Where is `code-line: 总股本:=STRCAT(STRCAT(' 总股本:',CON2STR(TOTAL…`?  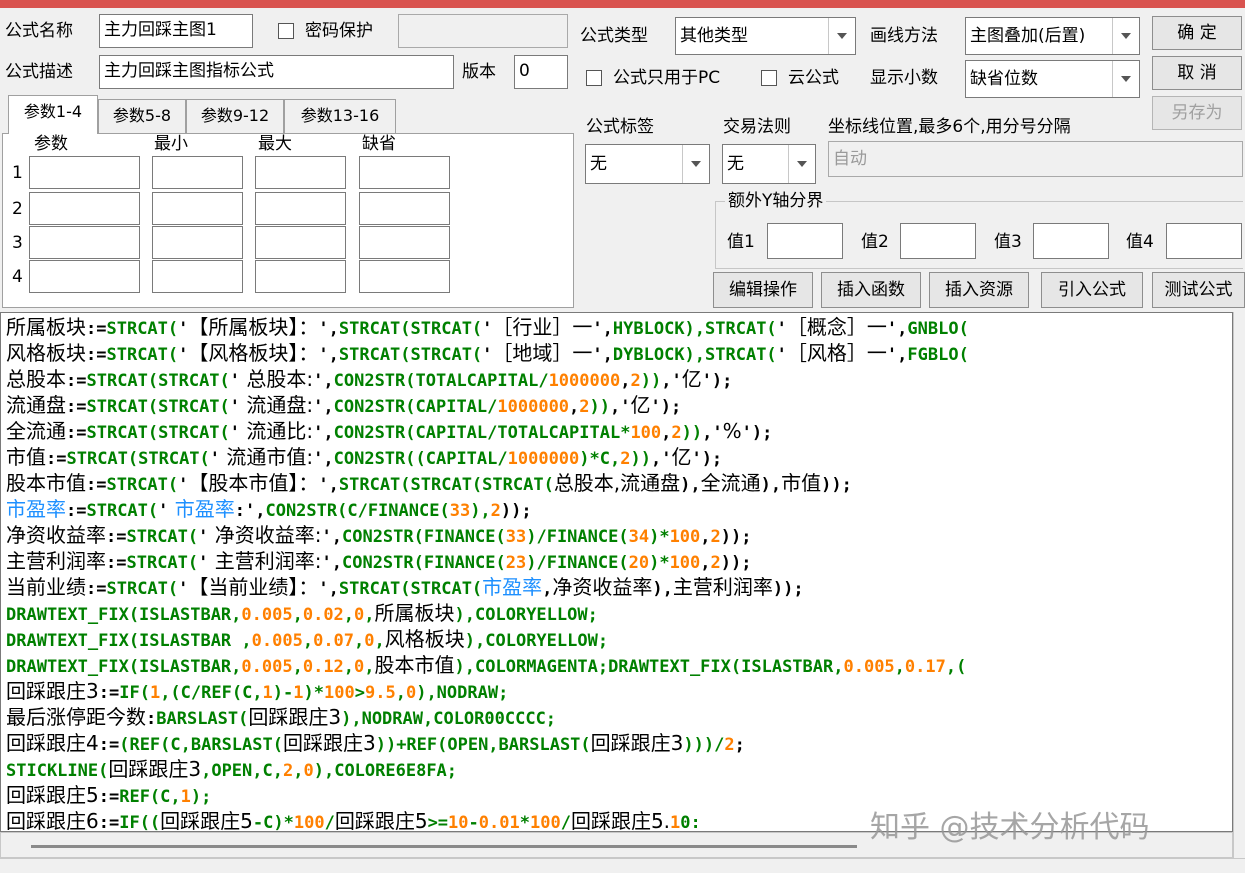
code-line: 总股本:=STRCAT(STRCAT(' 总股本:',CON2STR(TOTAL… is located at coordinates (369, 379).